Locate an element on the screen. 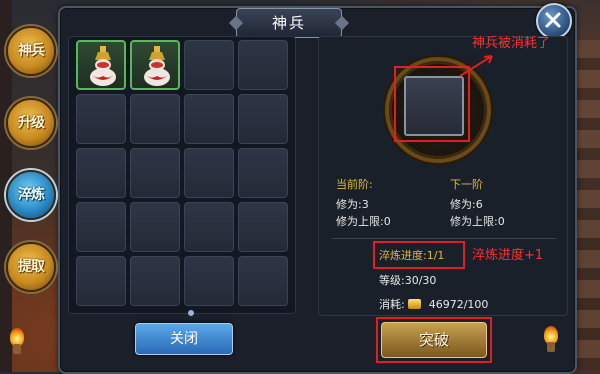 The width and height of the screenshot is (600, 374). tab-shenbing: 神兵 is located at coordinates (31, 51).